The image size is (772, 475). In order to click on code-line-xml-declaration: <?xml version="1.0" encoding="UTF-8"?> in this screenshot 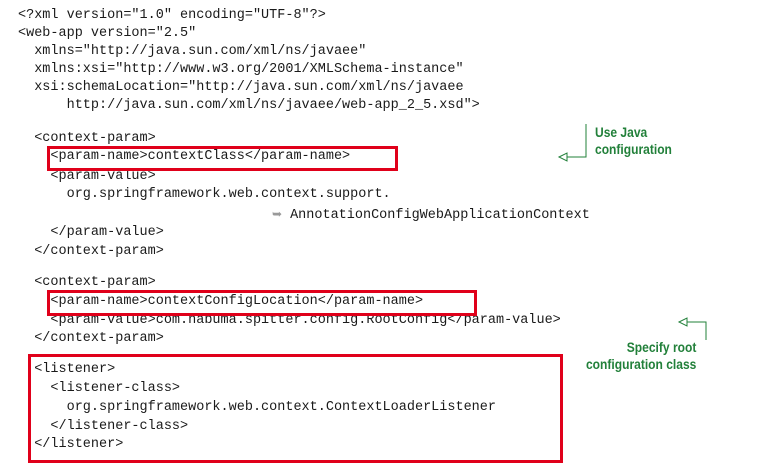, I will do `click(172, 15)`.